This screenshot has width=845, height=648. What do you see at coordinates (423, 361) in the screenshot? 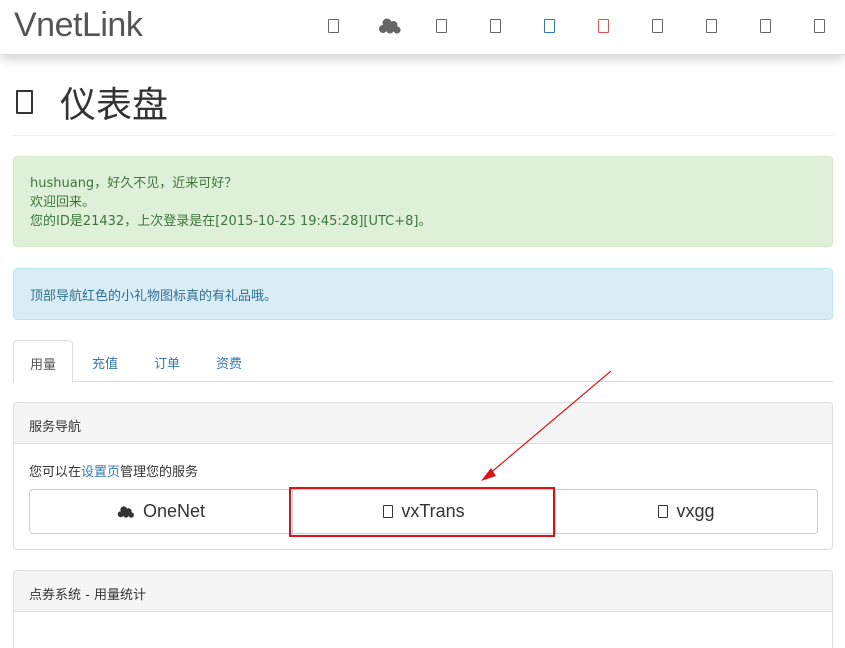
I see `dashboard-tabs: 用量 充值 订单 资费` at bounding box center [423, 361].